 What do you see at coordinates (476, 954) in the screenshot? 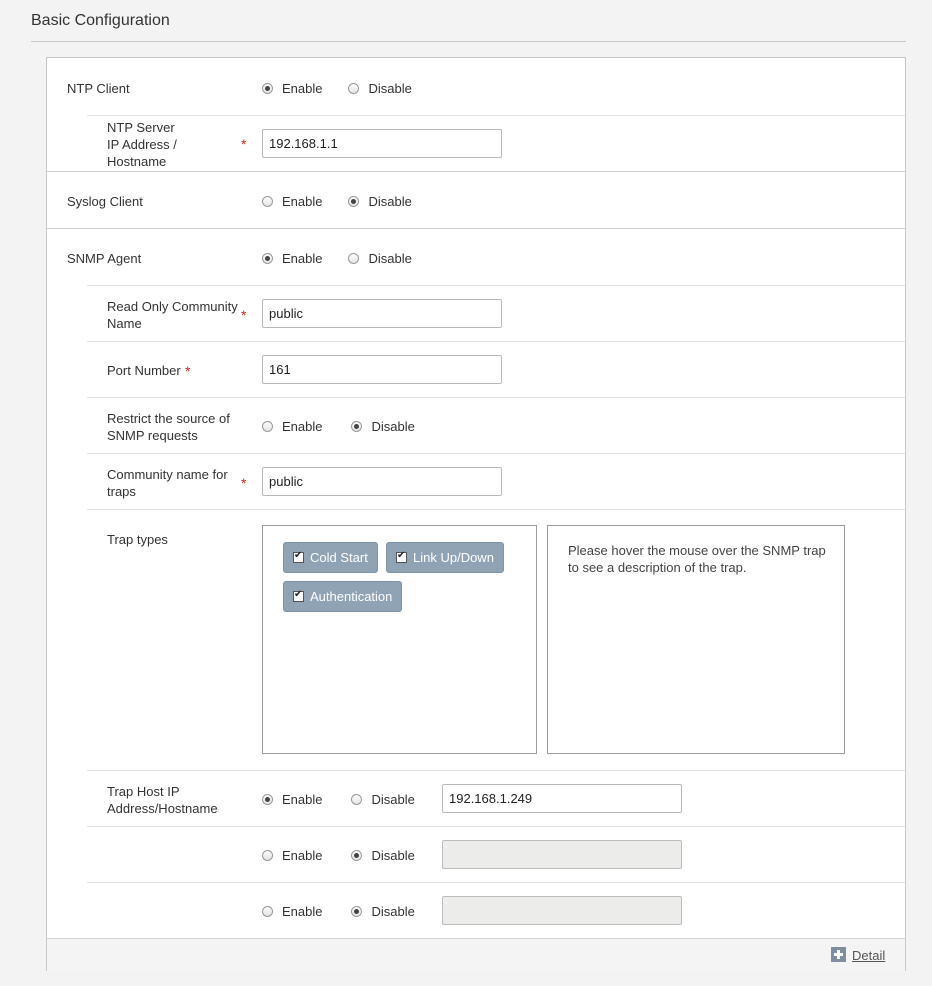
I see `panel-footer: Detail` at bounding box center [476, 954].